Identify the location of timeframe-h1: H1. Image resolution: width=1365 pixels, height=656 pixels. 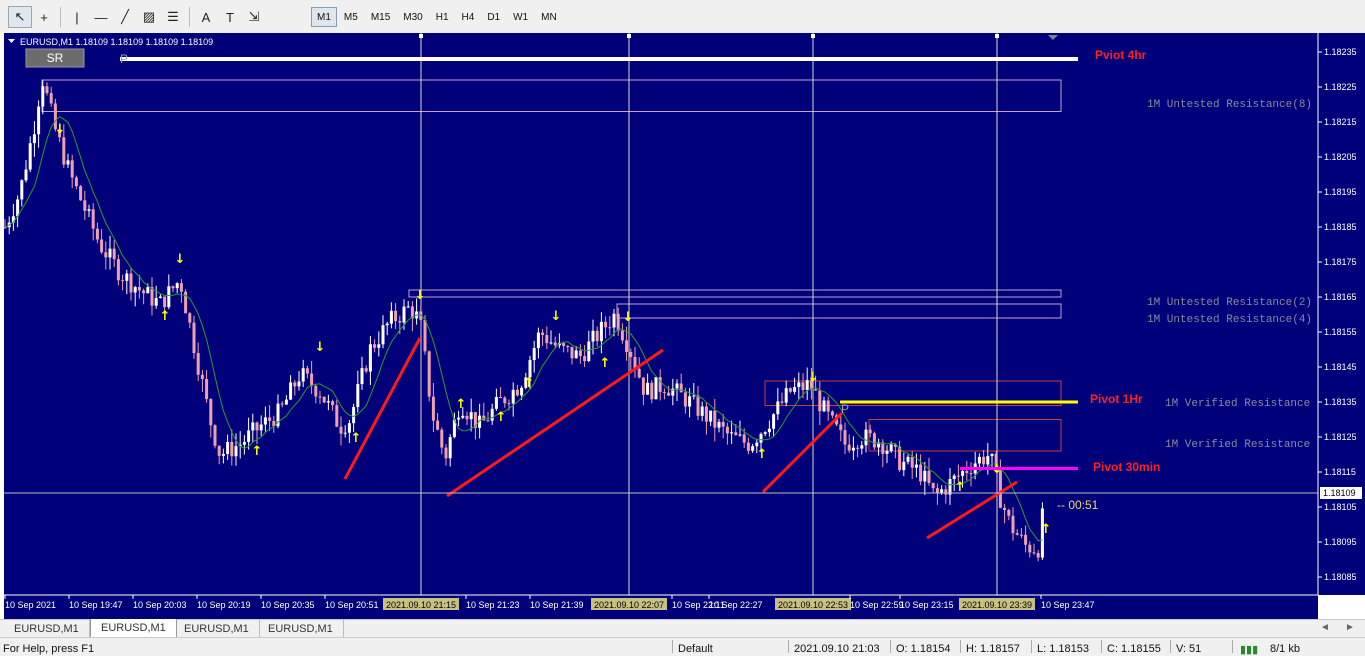
(442, 17).